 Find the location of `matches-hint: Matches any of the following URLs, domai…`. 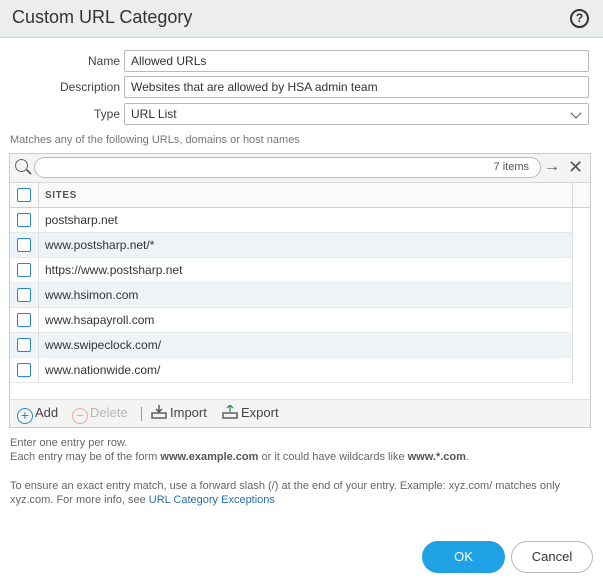

matches-hint: Matches any of the following URLs, domai… is located at coordinates (155, 140).